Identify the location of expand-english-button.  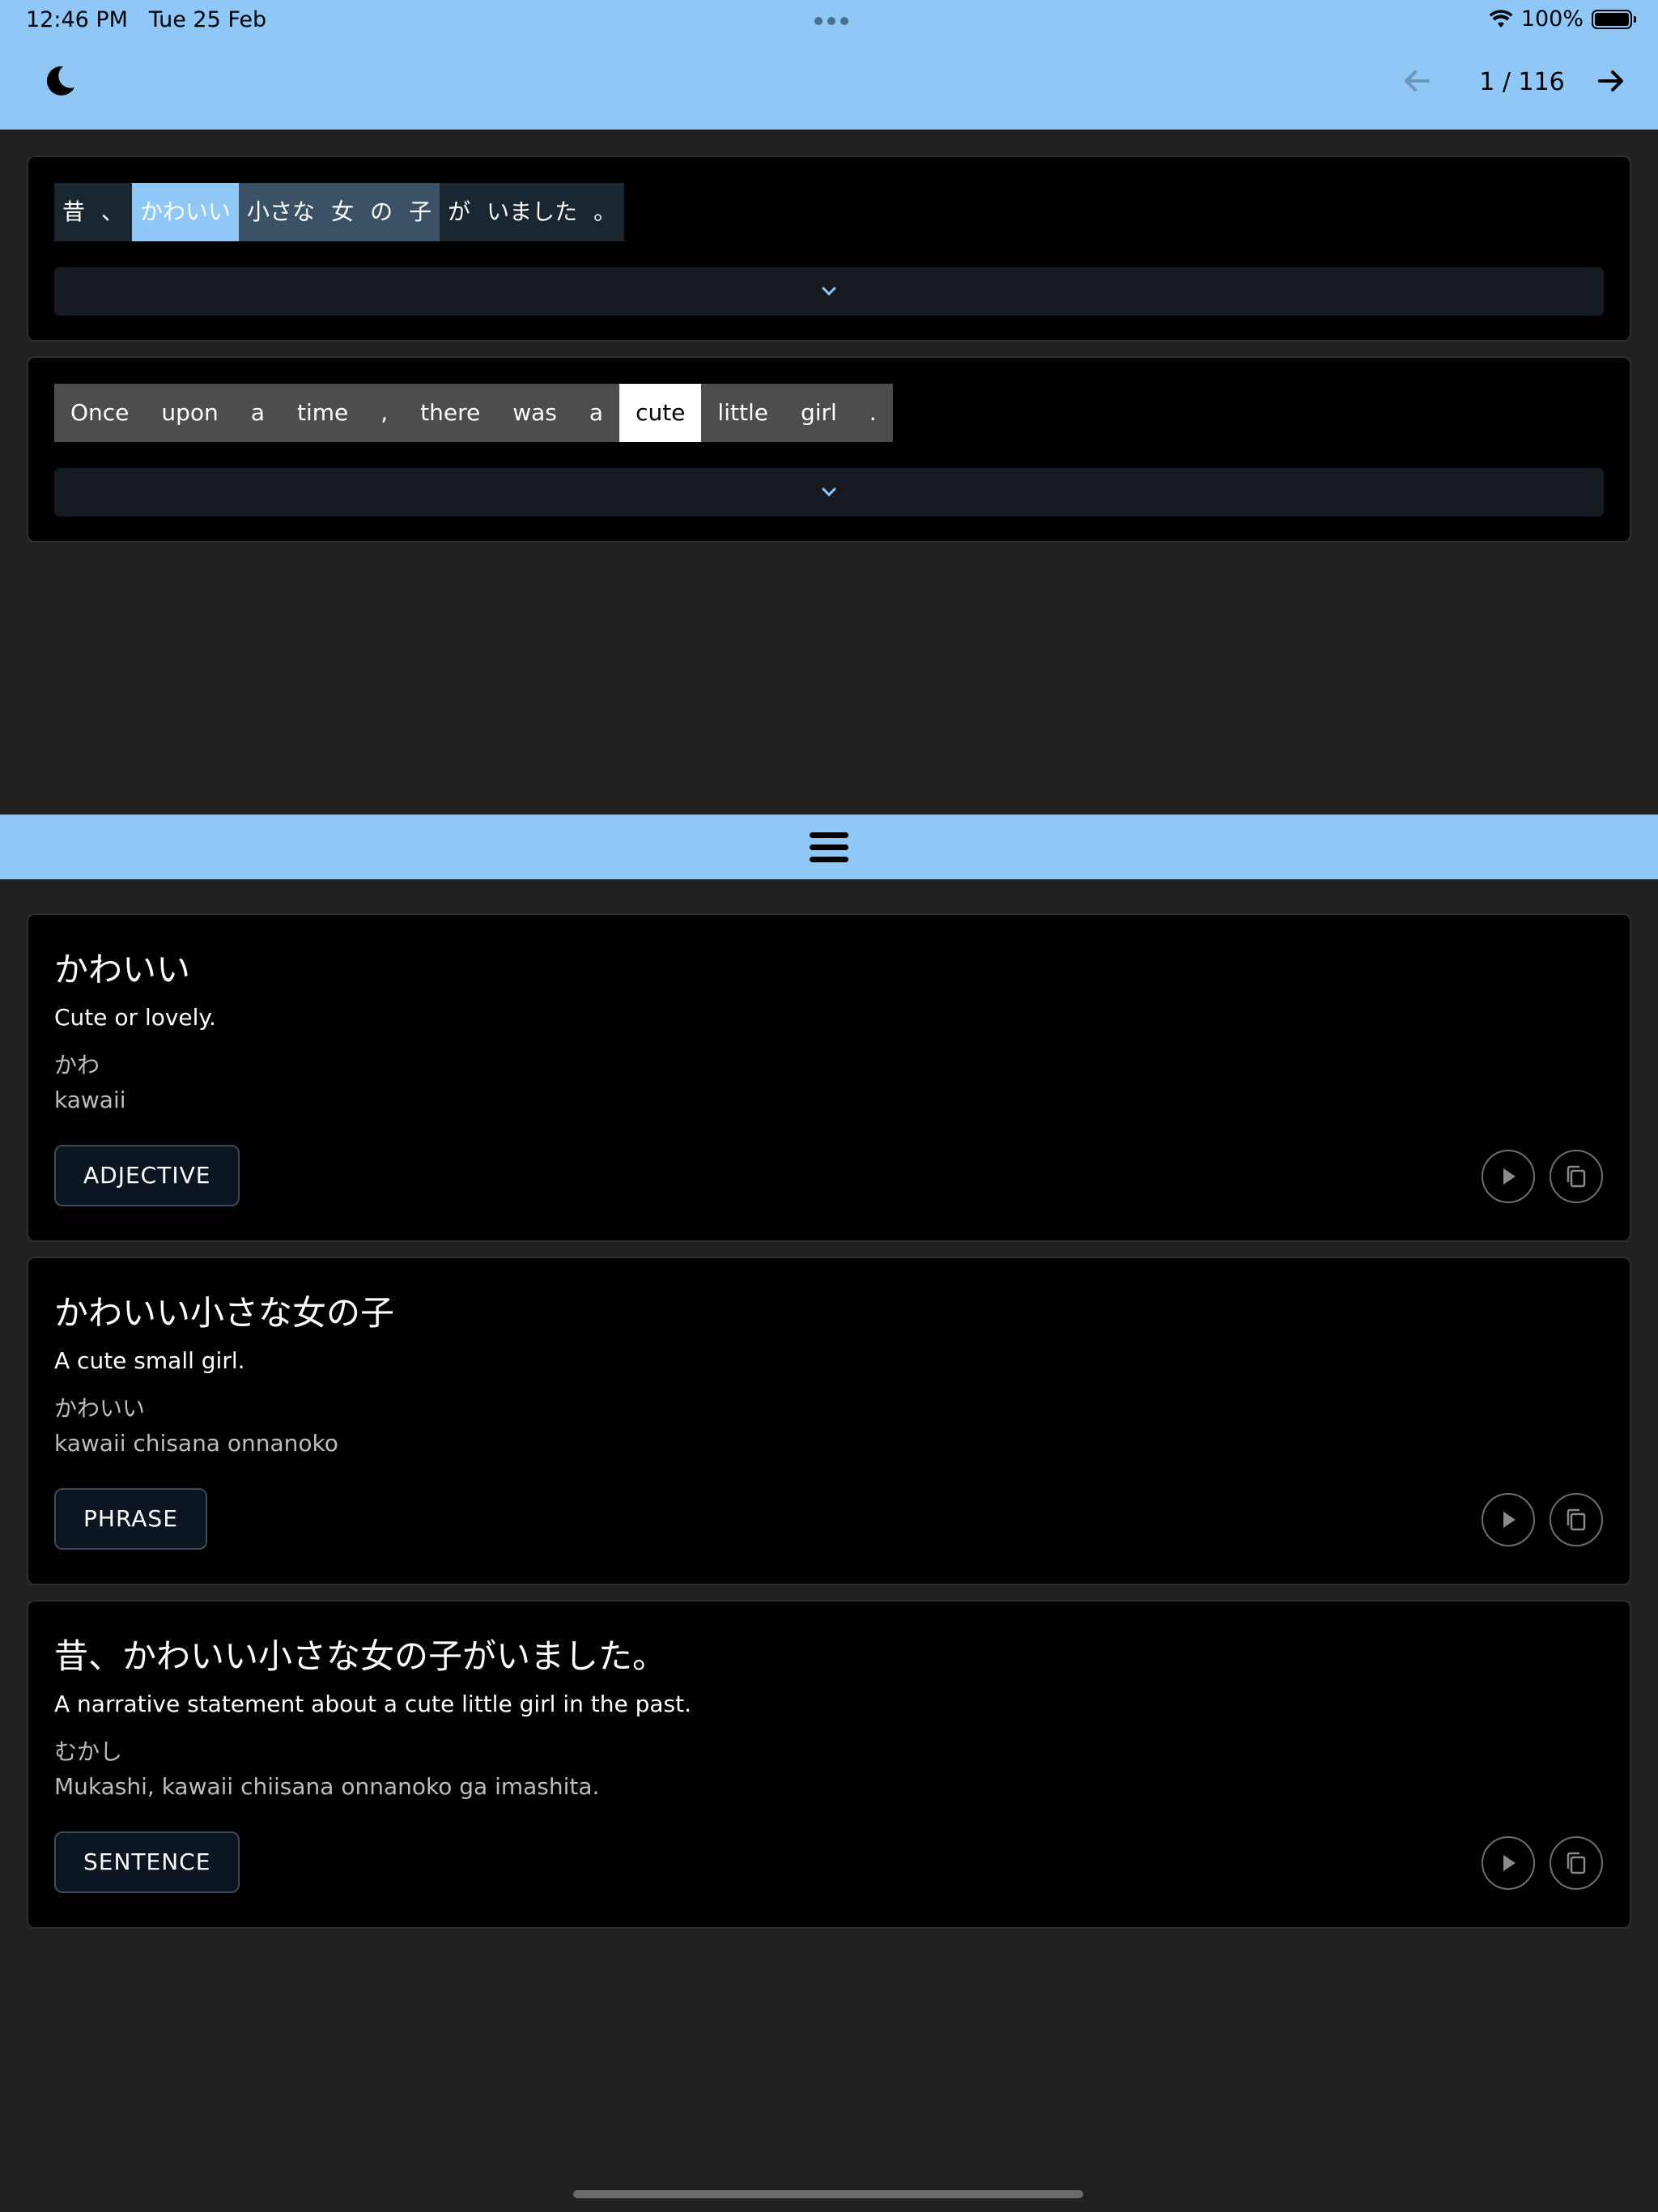
(829, 493).